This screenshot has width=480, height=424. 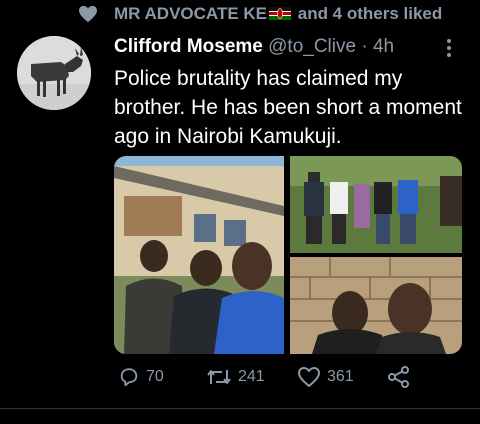 I want to click on retweet-button: 241, so click(x=235, y=377).